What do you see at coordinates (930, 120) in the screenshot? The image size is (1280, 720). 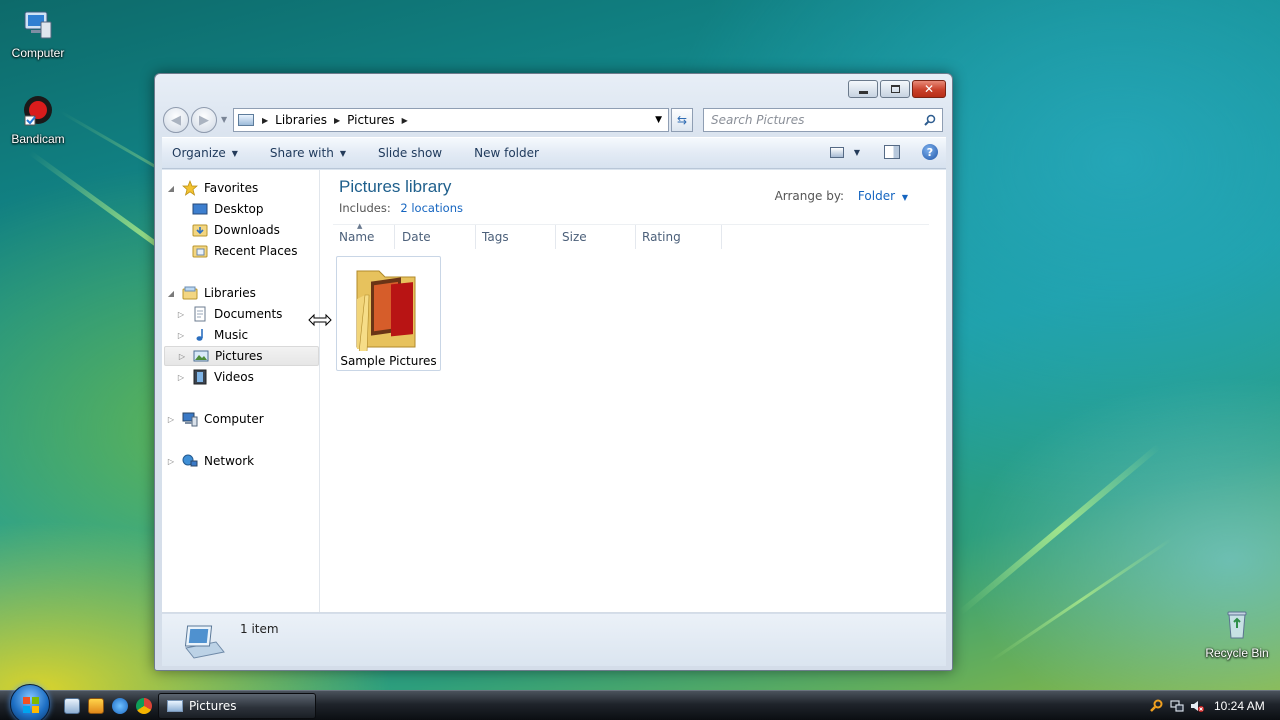 I see `search-icon` at bounding box center [930, 120].